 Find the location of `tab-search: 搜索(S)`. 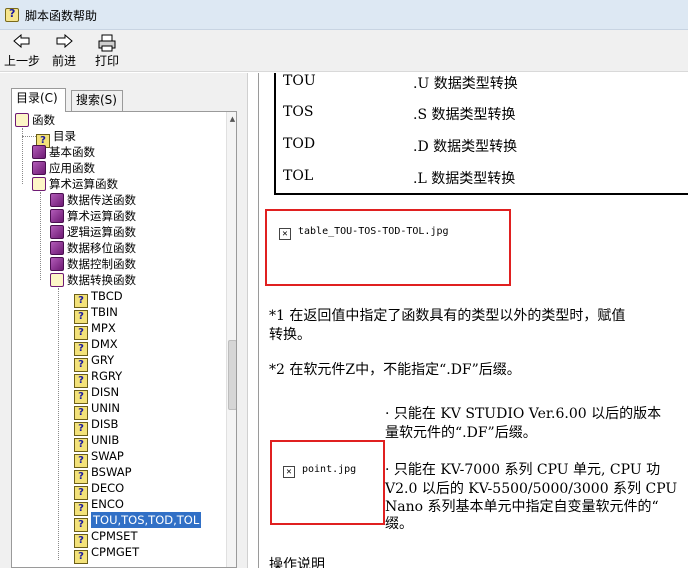

tab-search: 搜索(S) is located at coordinates (97, 100).